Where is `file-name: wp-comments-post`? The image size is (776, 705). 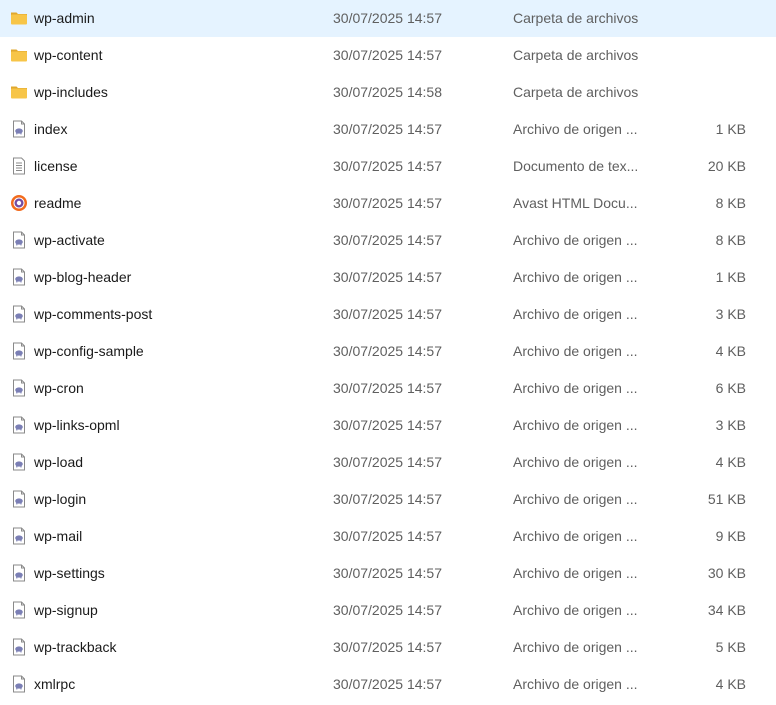
file-name: wp-comments-post is located at coordinates (93, 314).